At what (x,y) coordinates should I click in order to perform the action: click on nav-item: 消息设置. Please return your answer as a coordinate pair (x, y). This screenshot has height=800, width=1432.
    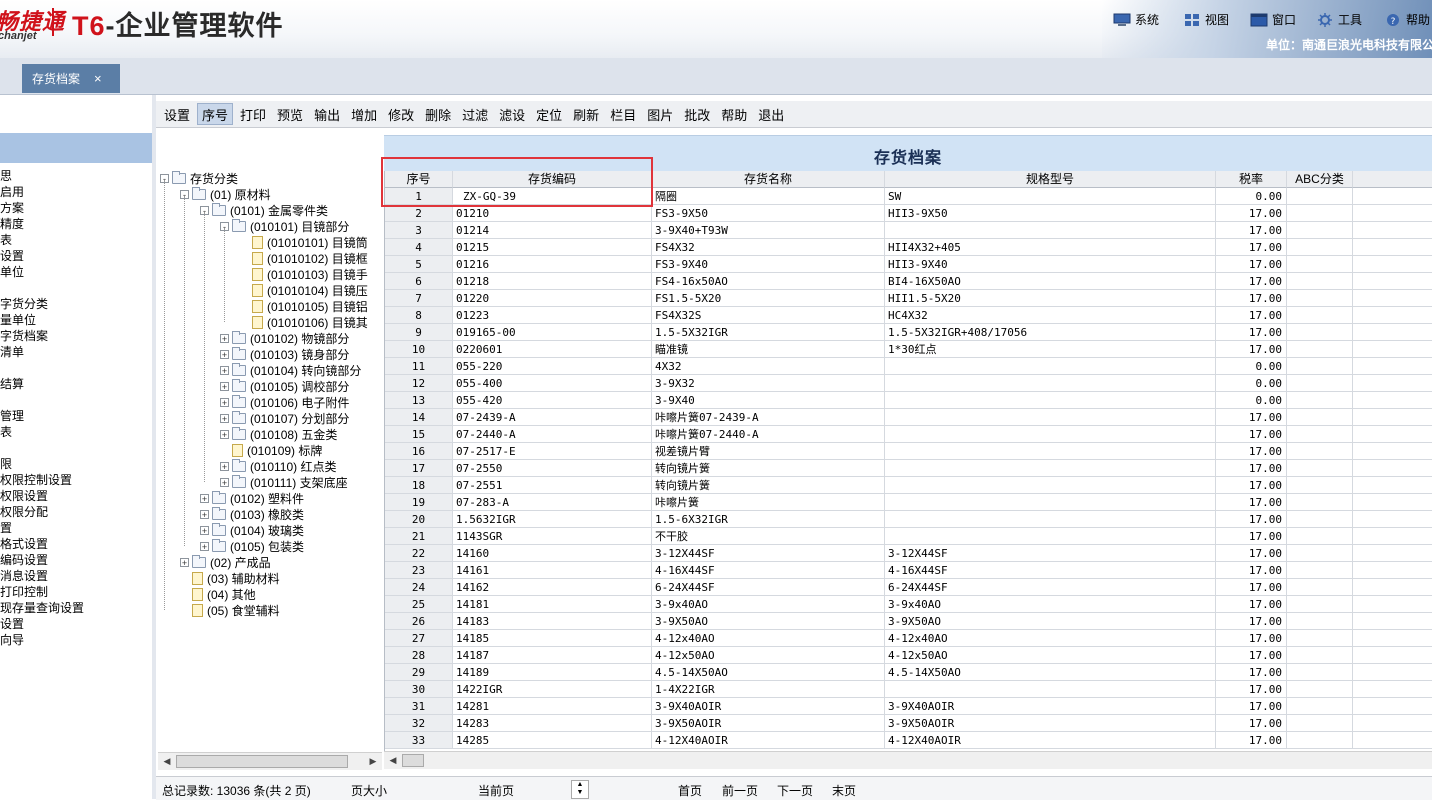
    Looking at the image, I should click on (24, 575).